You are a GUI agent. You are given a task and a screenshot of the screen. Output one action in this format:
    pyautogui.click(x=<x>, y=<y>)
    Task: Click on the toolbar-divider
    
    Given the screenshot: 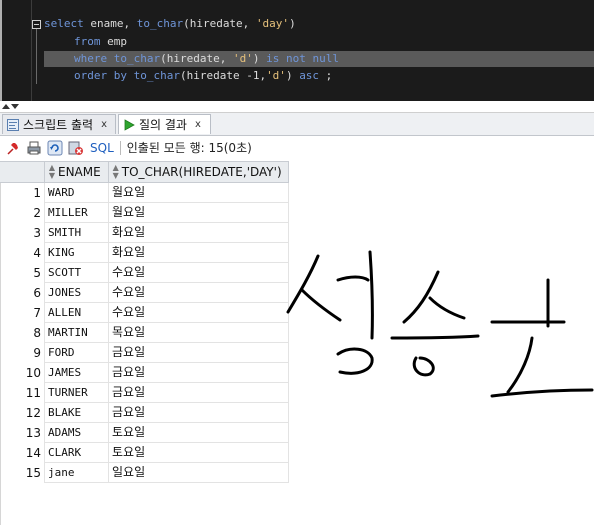 What is the action you would take?
    pyautogui.click(x=120, y=147)
    